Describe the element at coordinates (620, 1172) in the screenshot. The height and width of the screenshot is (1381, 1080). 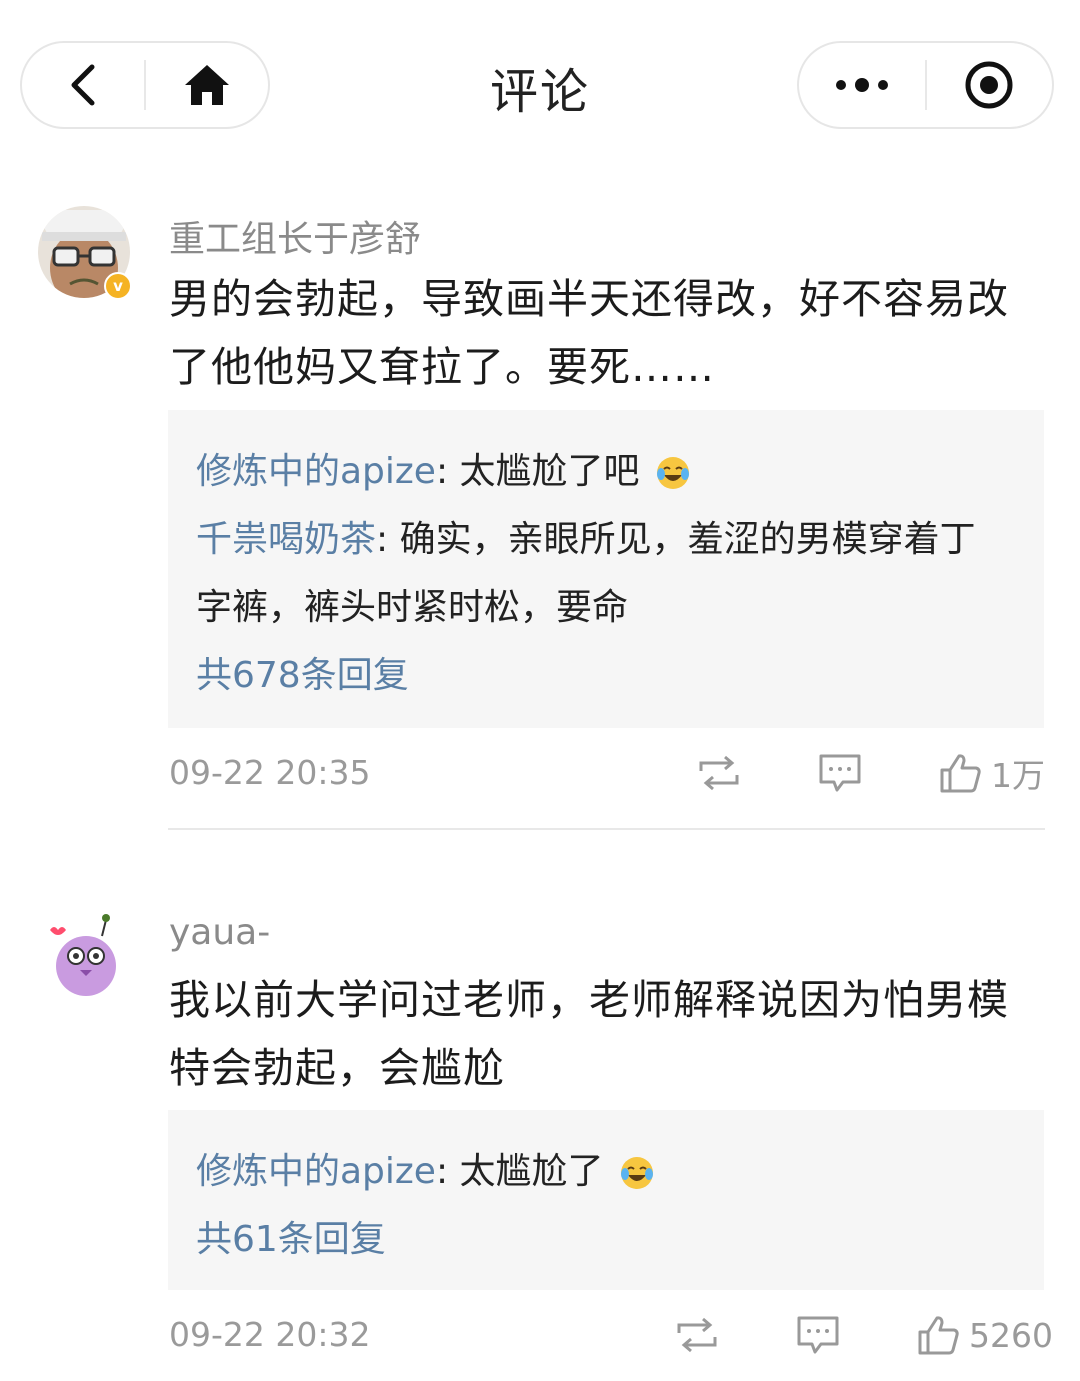
I see `reply-item: 修炼中的apize: 太尴尬了` at that location.